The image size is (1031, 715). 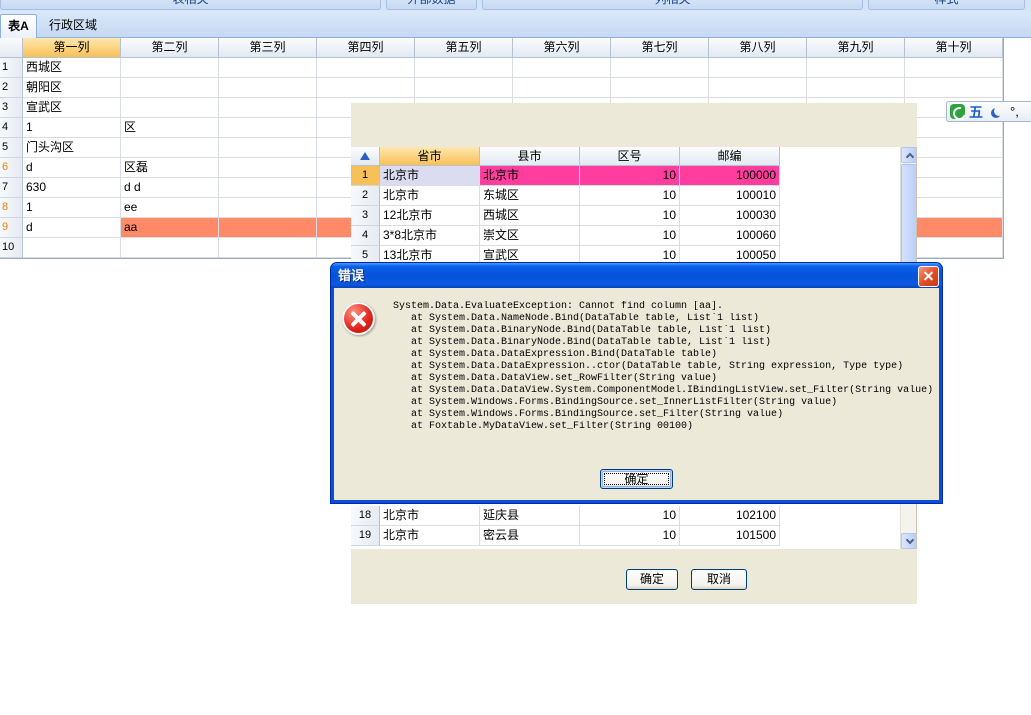 What do you see at coordinates (636, 479) in the screenshot?
I see `error-ok-button: 确定` at bounding box center [636, 479].